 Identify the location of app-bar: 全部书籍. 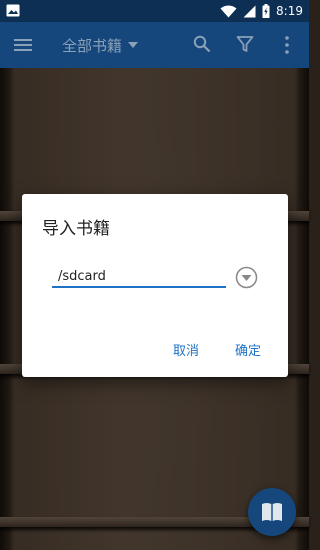
(154, 45).